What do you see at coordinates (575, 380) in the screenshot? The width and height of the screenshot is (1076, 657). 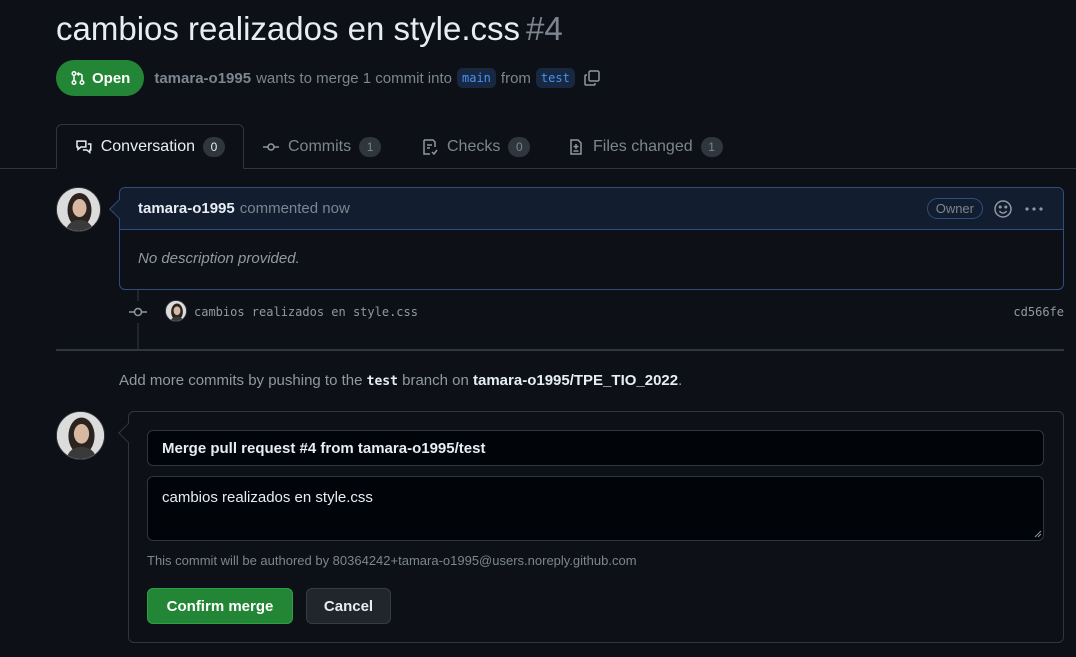 I see `repo-link: tamara-o1995/TPE_TIO_2022` at bounding box center [575, 380].